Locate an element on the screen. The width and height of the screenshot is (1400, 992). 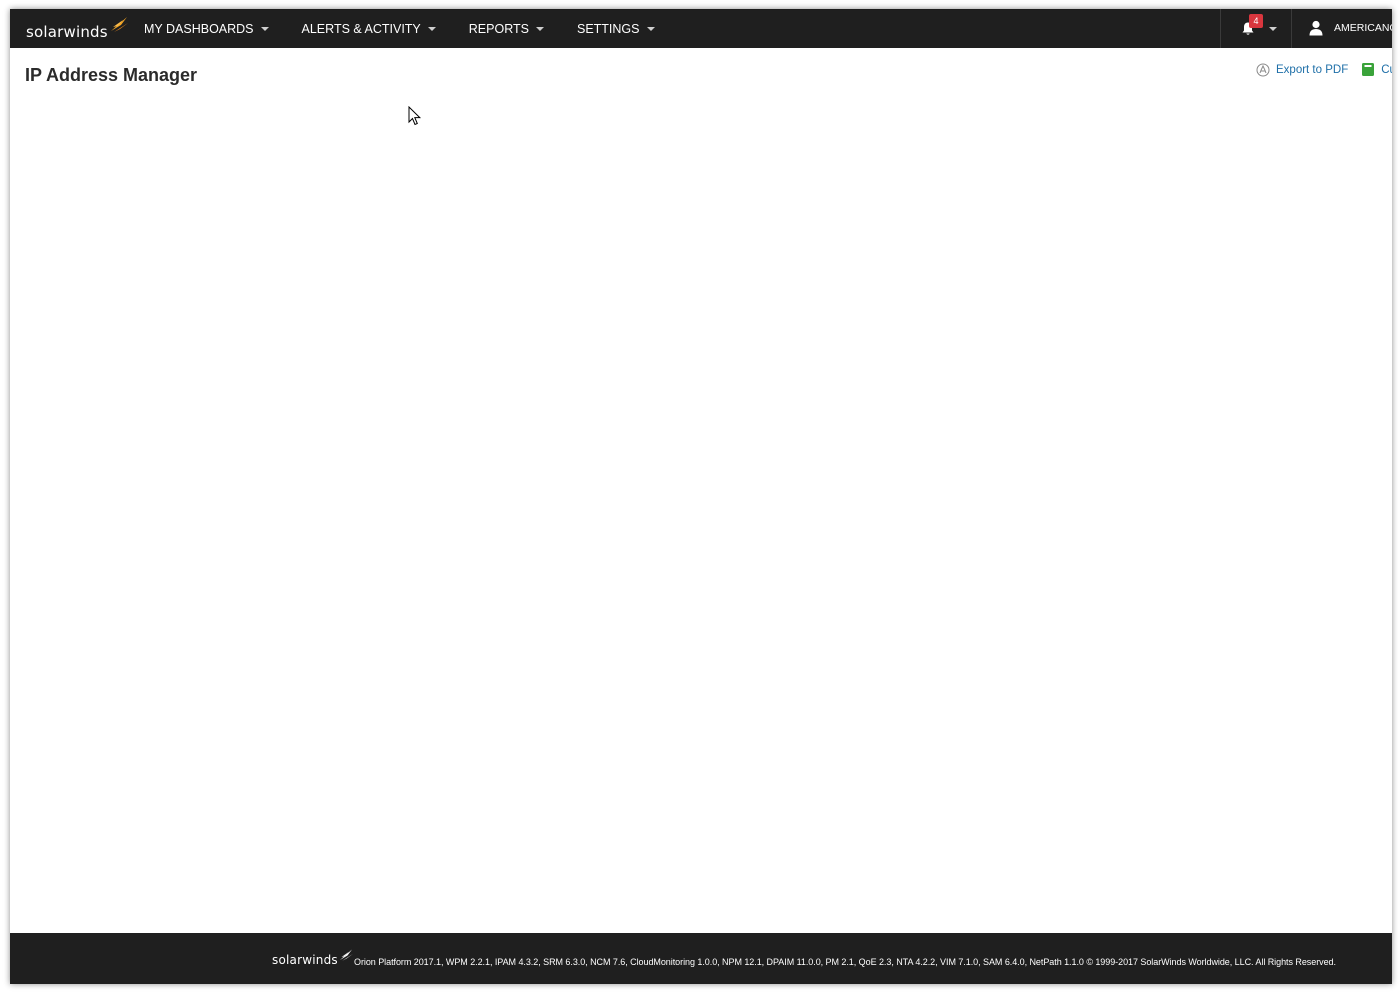
page-title: IP Address Manager is located at coordinates (111, 75).